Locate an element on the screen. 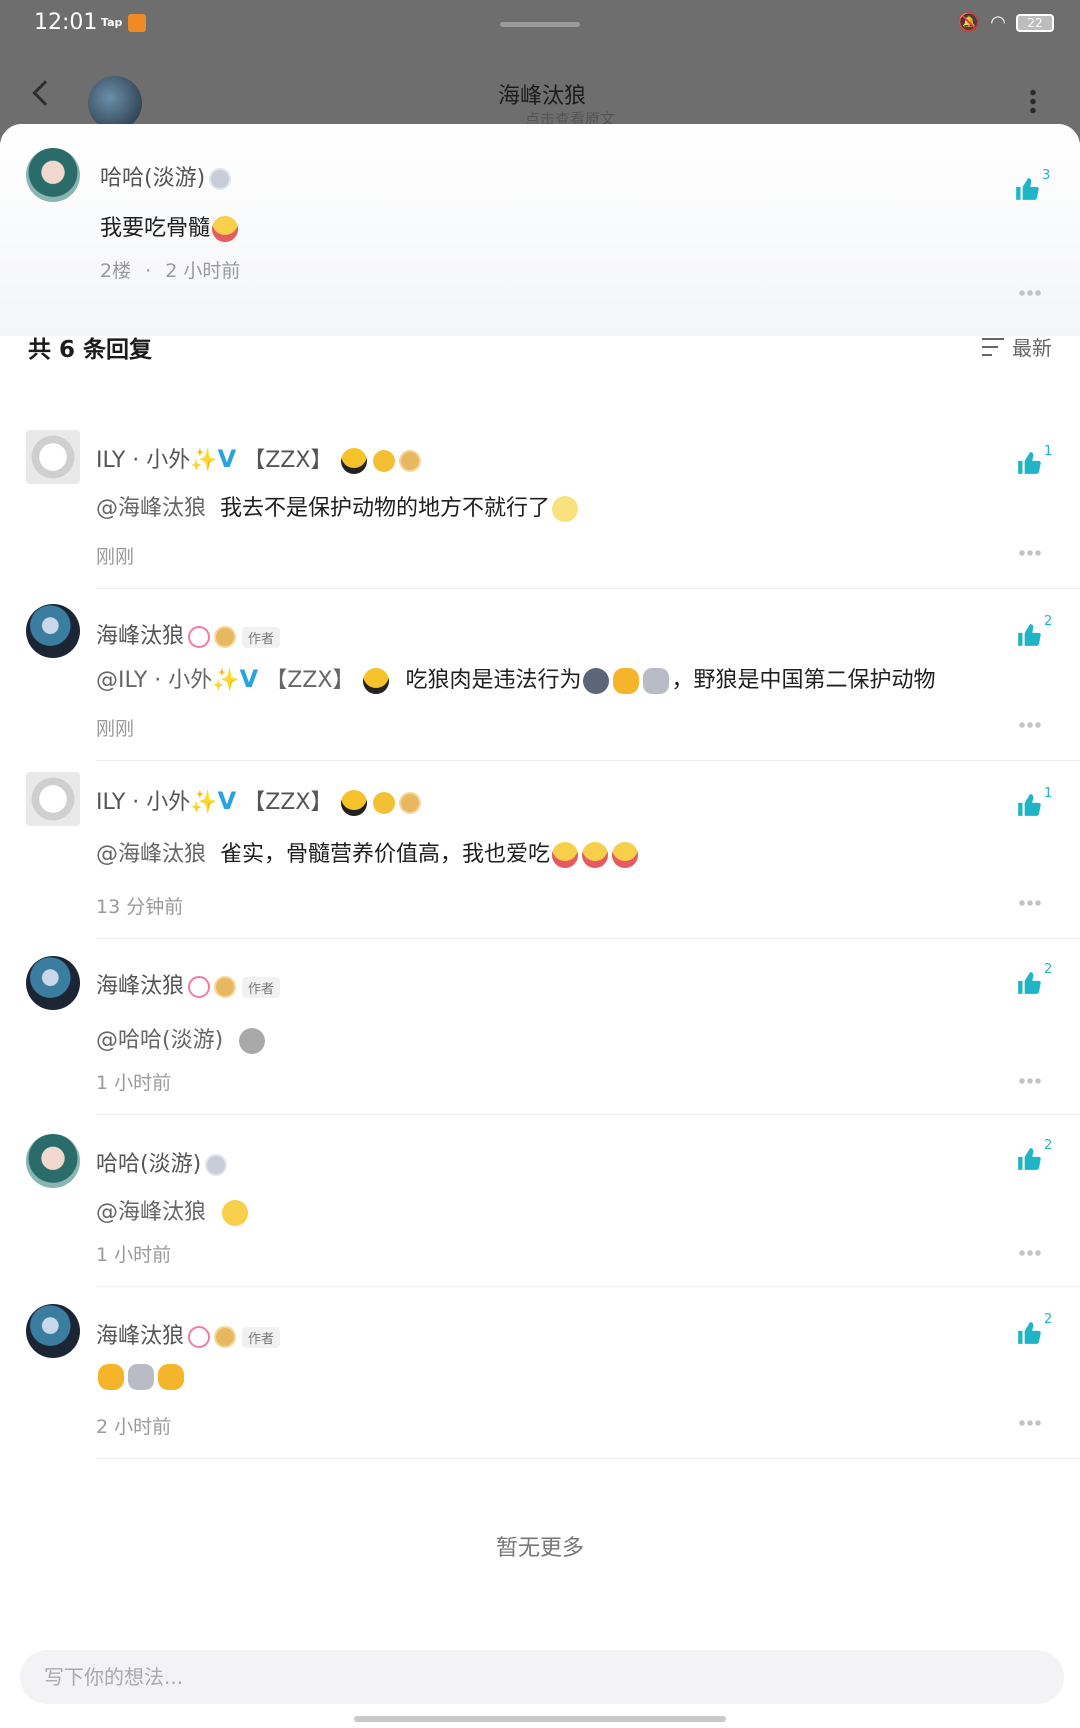 The height and width of the screenshot is (1728, 1080). comment-author: 哈哈(淡游) is located at coordinates (166, 176).